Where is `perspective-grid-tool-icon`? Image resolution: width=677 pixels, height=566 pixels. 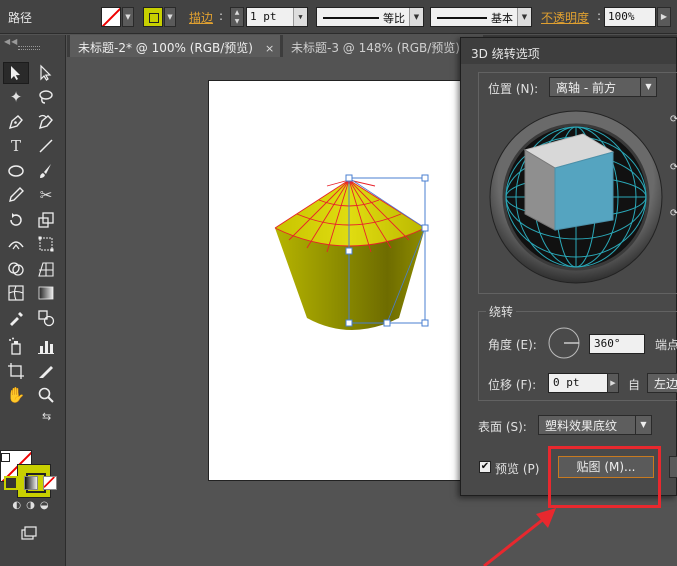
perspective-grid-tool-icon is located at coordinates (46, 269).